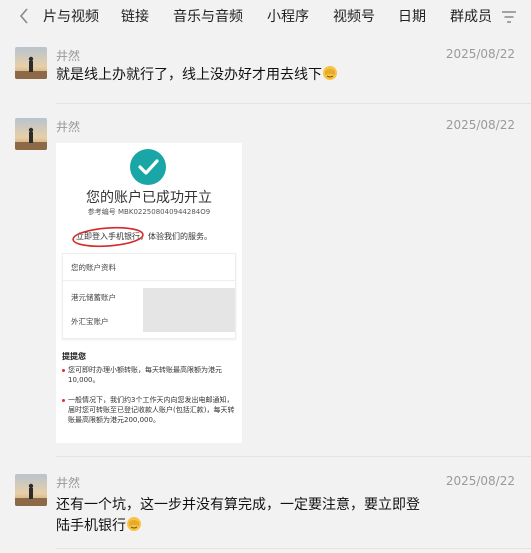 This screenshot has height=553, width=531. Describe the element at coordinates (288, 17) in the screenshot. I see `tab-mini-programs: 小程序` at that location.